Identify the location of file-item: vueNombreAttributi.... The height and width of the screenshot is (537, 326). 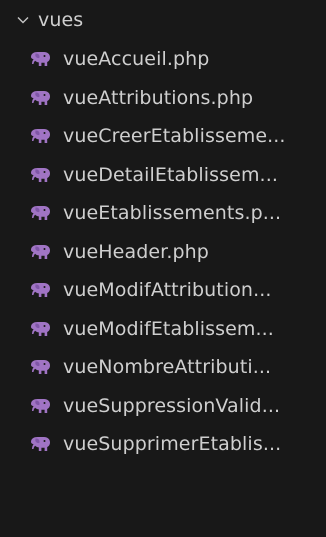
(163, 367).